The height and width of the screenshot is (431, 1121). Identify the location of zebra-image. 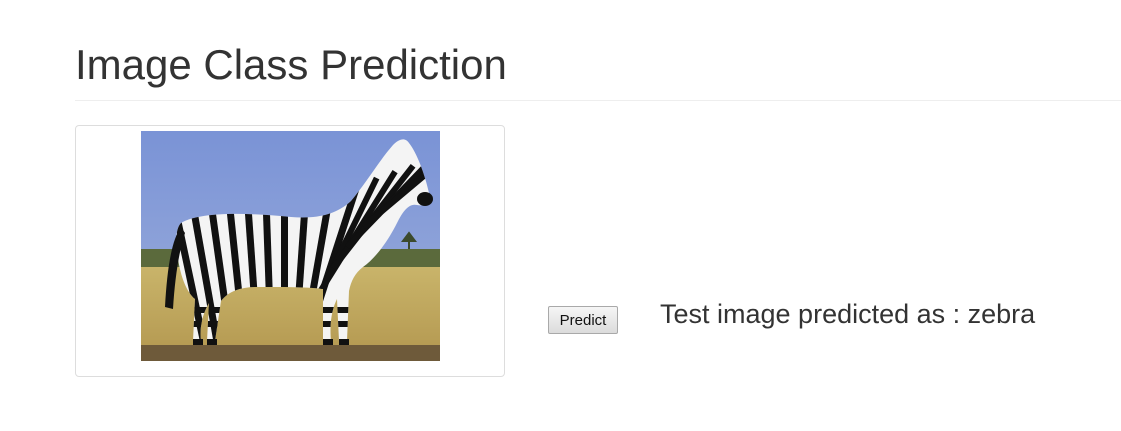
(290, 251).